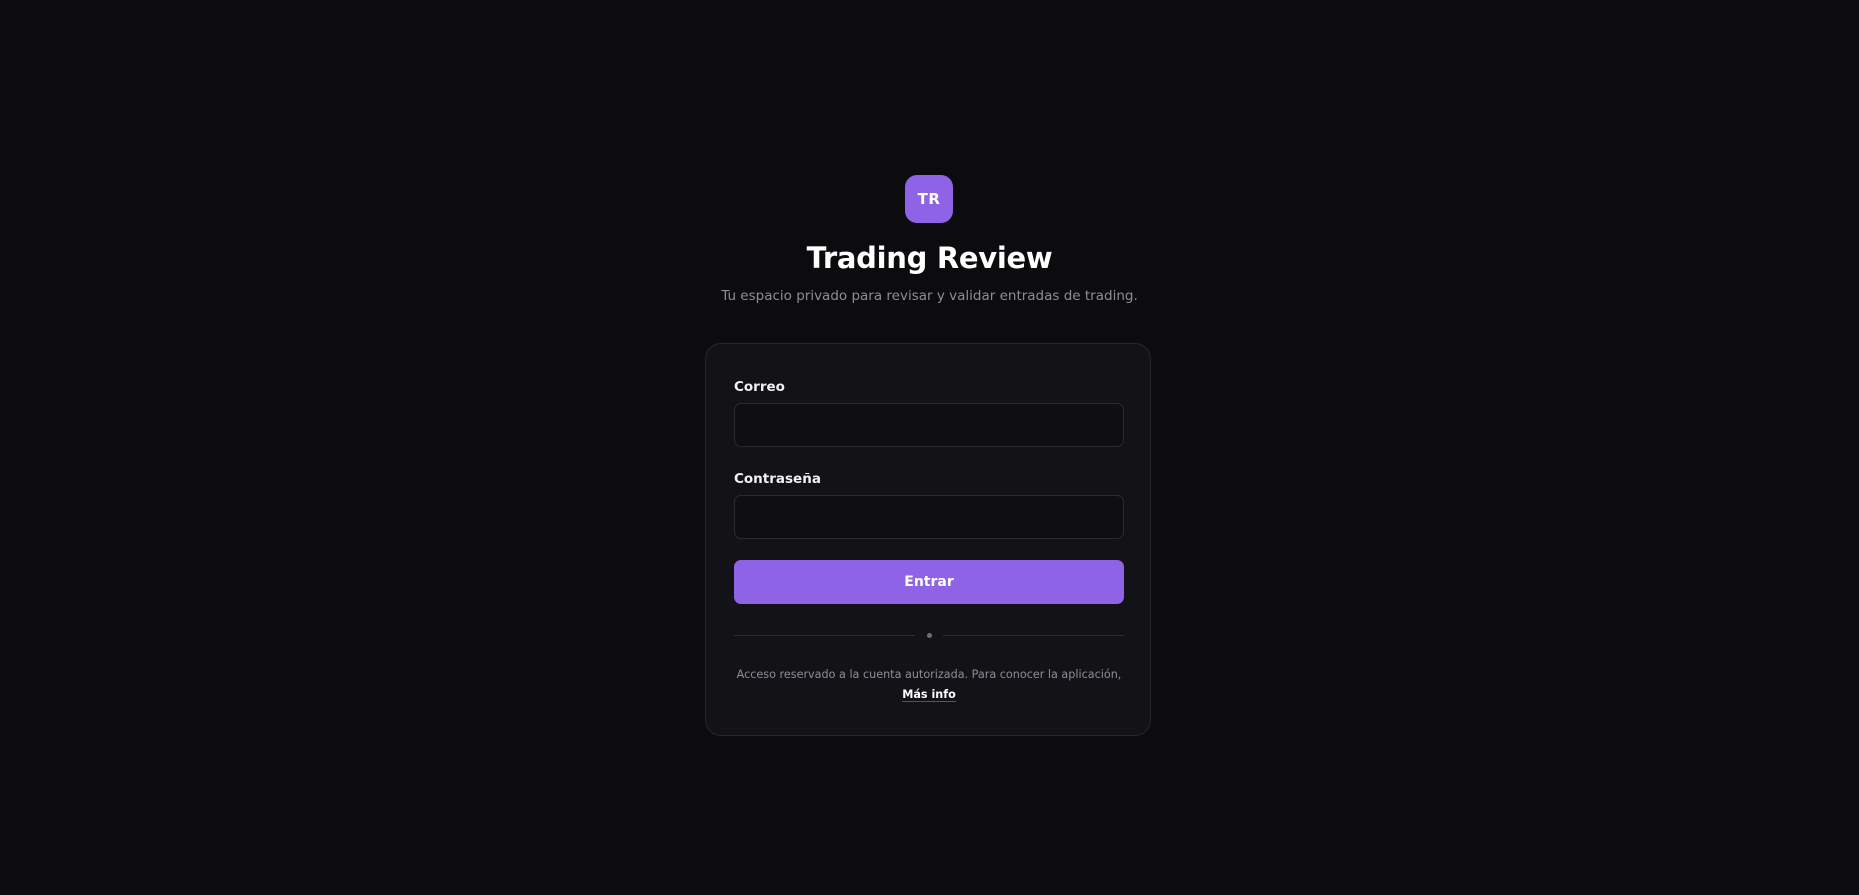 The width and height of the screenshot is (1859, 895). Describe the element at coordinates (759, 387) in the screenshot. I see `email-label: Correo` at that location.